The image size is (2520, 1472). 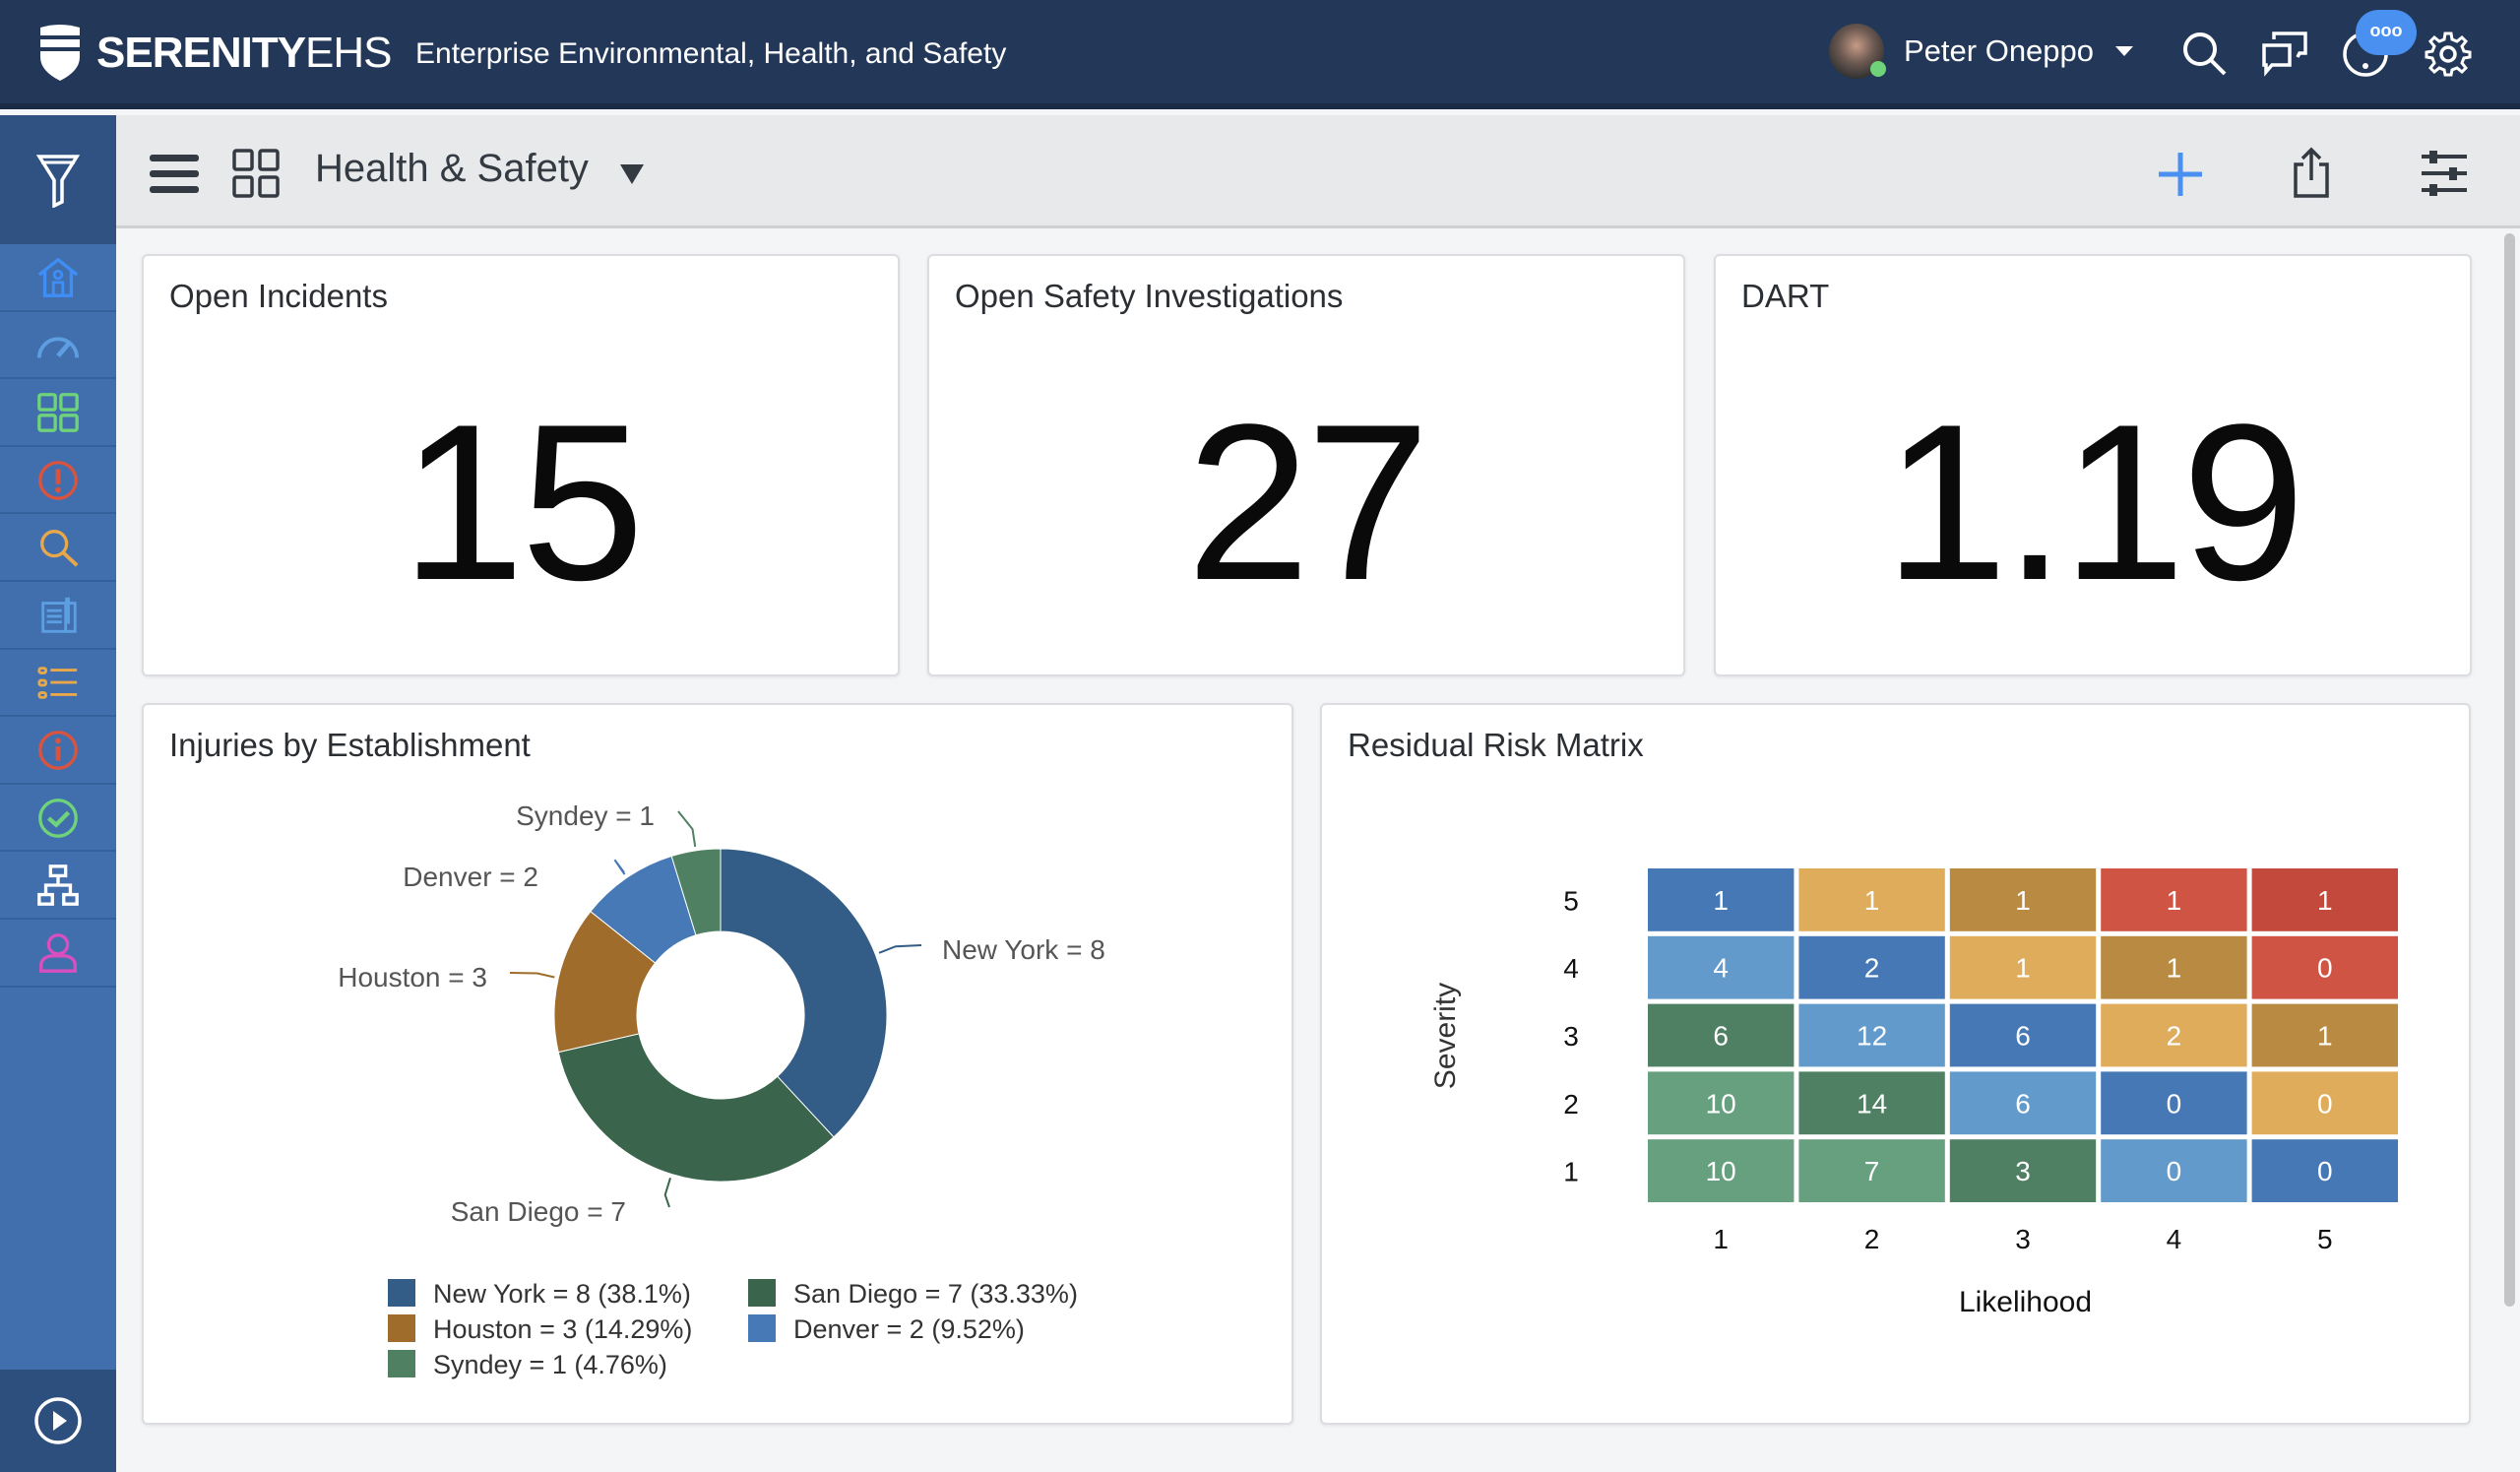 I want to click on check-circle-icon, so click(x=58, y=818).